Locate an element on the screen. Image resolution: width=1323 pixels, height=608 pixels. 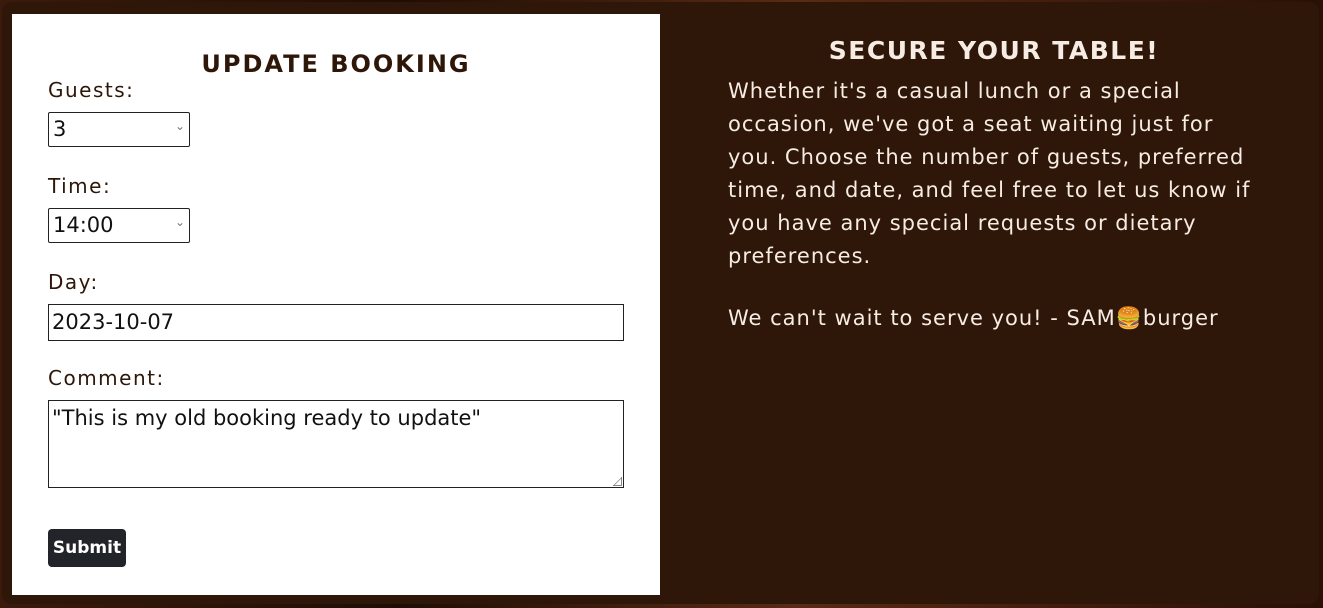
comment-textarea: "This is my old booking ready to update" is located at coordinates (336, 444).